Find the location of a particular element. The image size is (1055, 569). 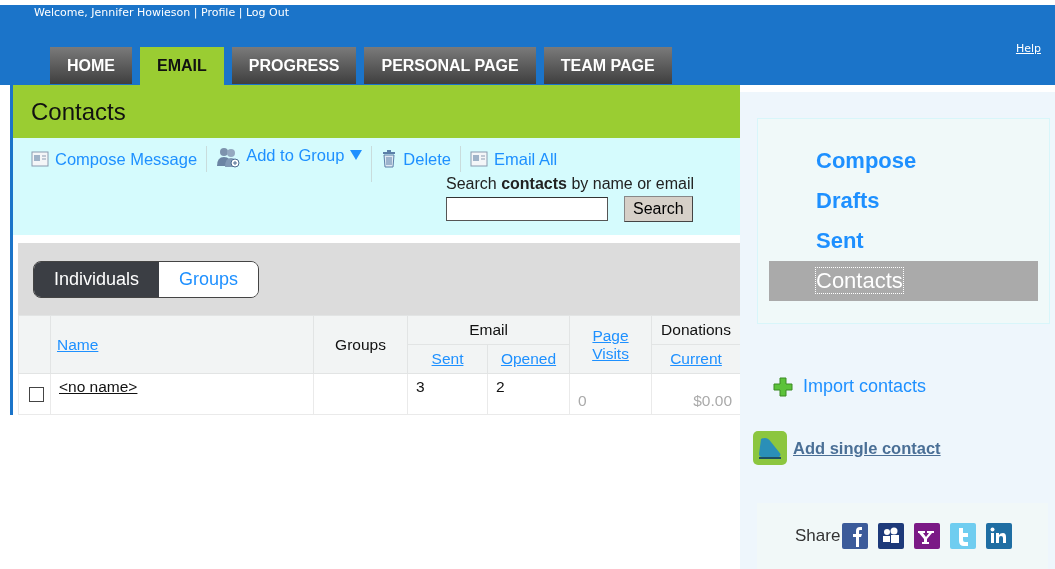

view-toggle: Individuals is located at coordinates (97, 279).